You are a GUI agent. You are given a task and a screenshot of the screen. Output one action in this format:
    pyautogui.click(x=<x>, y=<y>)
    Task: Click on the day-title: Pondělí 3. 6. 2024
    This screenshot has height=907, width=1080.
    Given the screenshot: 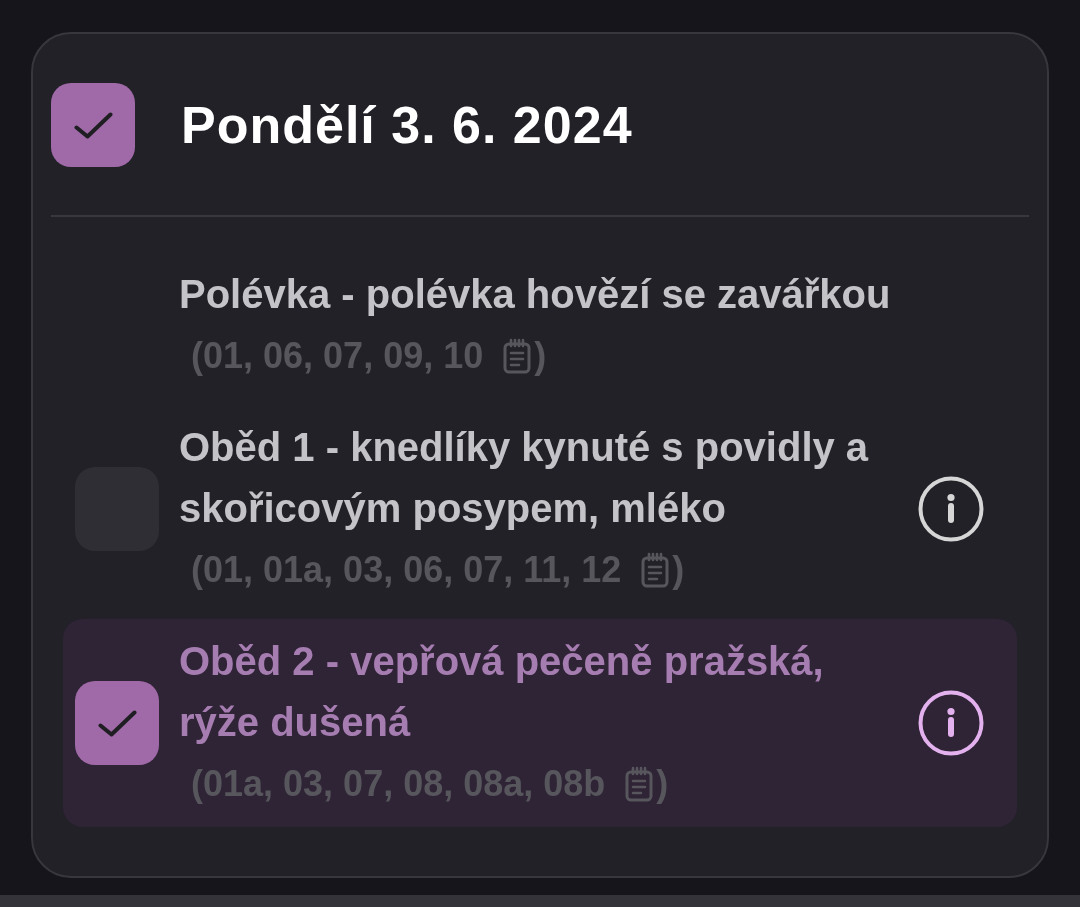 What is the action you would take?
    pyautogui.click(x=407, y=125)
    